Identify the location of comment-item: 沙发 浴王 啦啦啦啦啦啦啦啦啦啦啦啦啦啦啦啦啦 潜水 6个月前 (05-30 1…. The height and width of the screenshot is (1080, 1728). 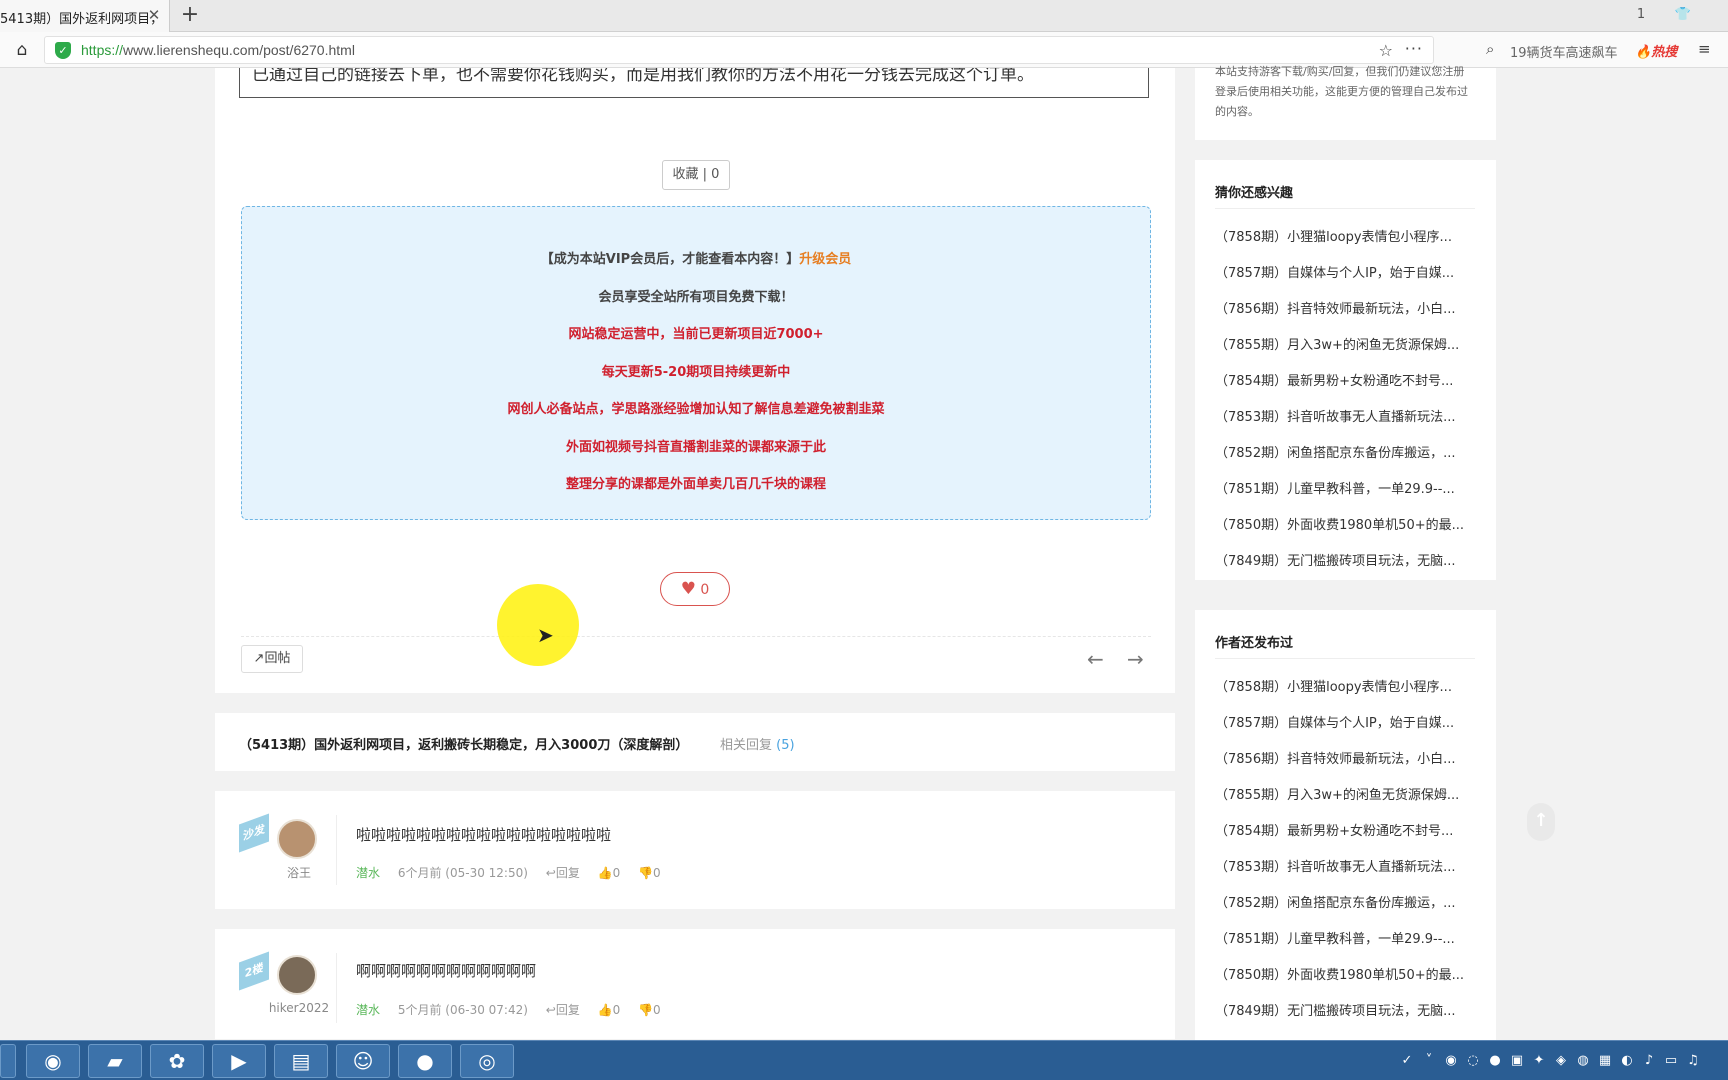
(695, 850).